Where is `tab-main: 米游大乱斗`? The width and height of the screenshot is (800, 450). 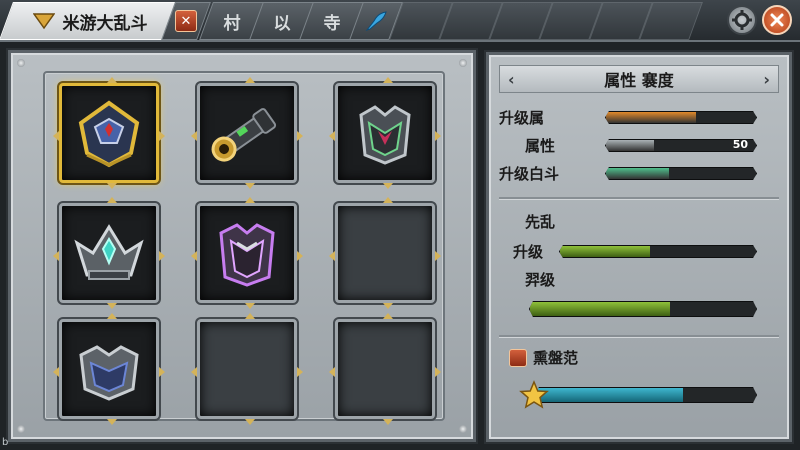
tab-main: 米游大乱斗 is located at coordinates (90, 21).